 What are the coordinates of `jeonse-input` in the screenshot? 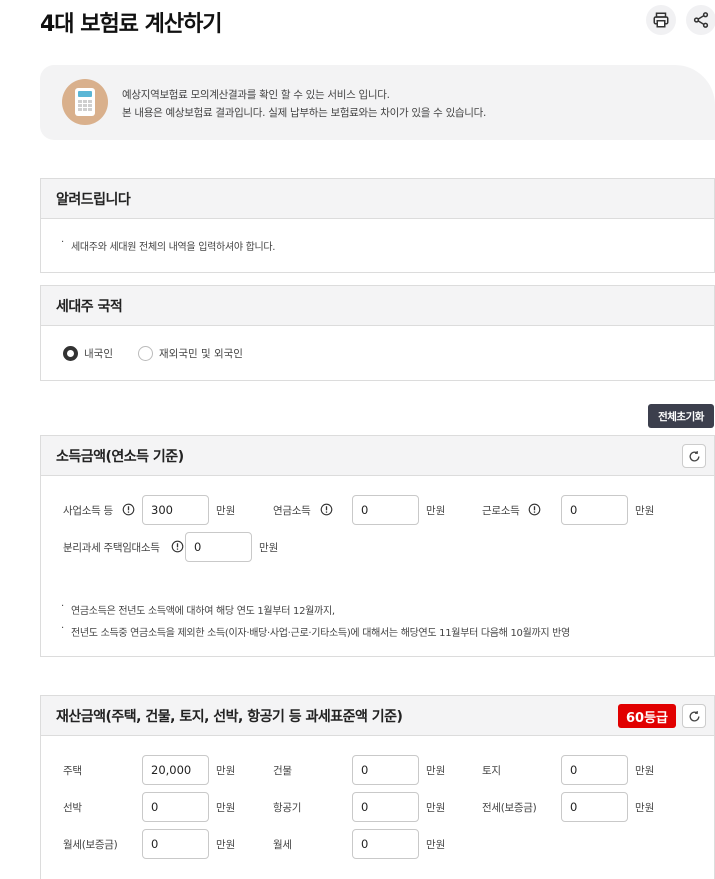 It's located at (594, 807).